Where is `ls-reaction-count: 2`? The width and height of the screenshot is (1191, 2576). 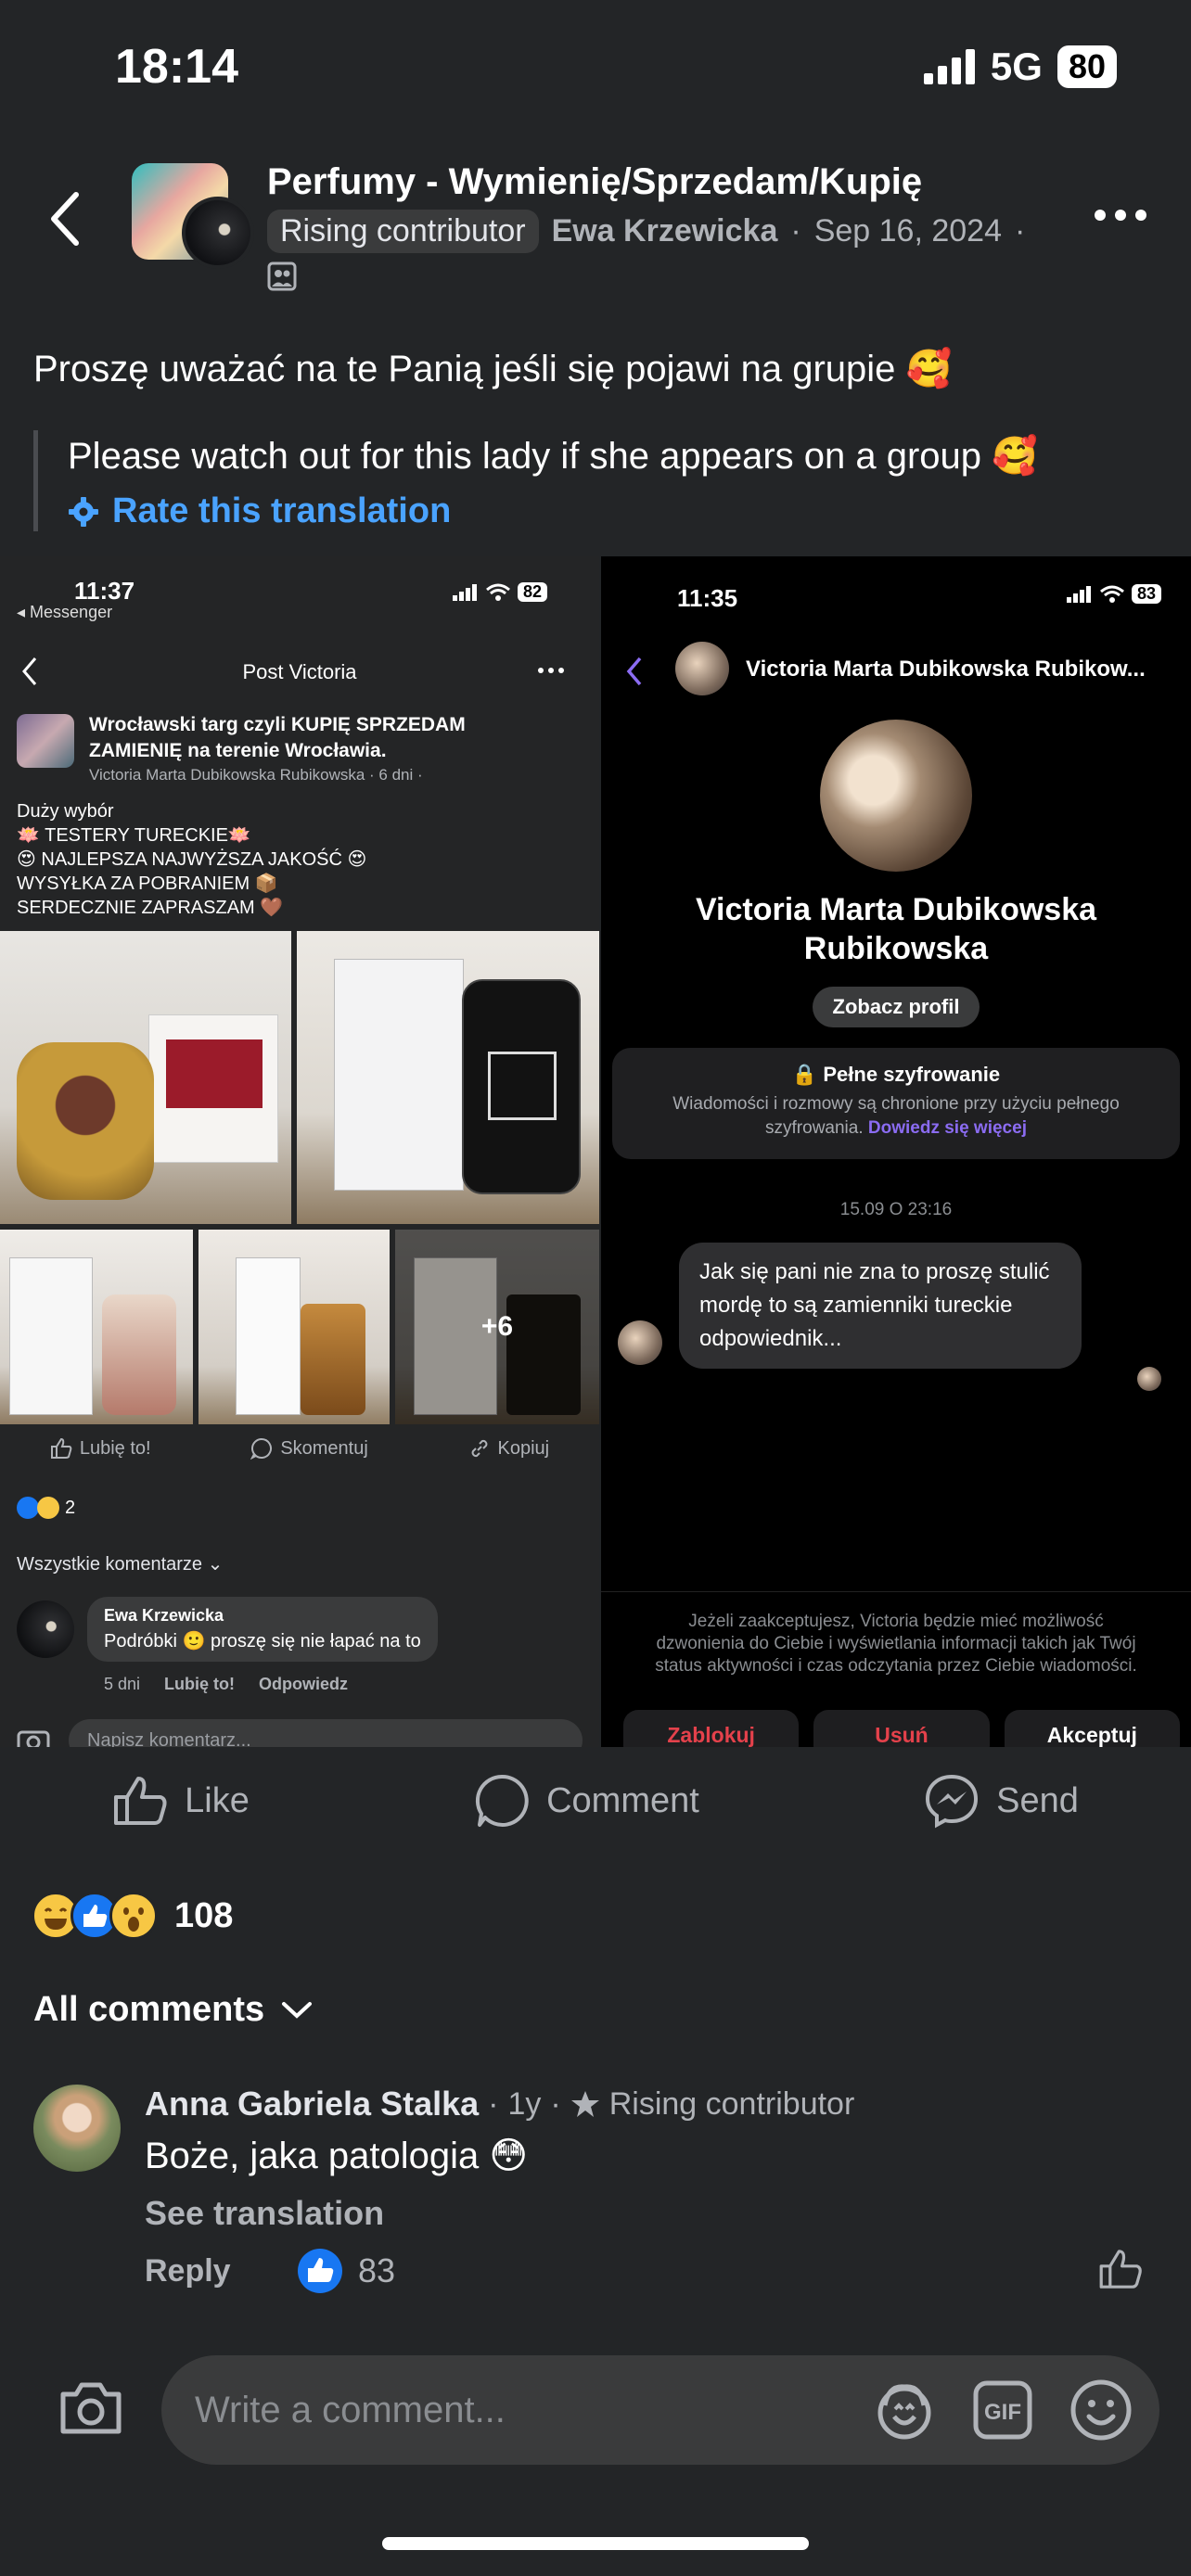
ls-reaction-count: 2 is located at coordinates (70, 1507).